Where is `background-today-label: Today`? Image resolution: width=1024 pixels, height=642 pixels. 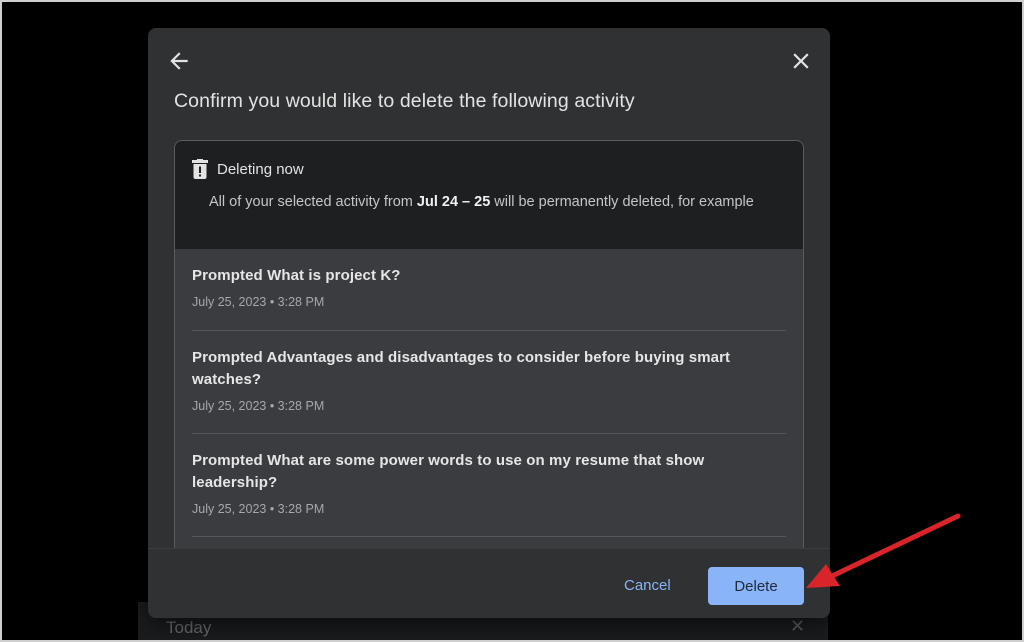
background-today-label: Today is located at coordinates (189, 627).